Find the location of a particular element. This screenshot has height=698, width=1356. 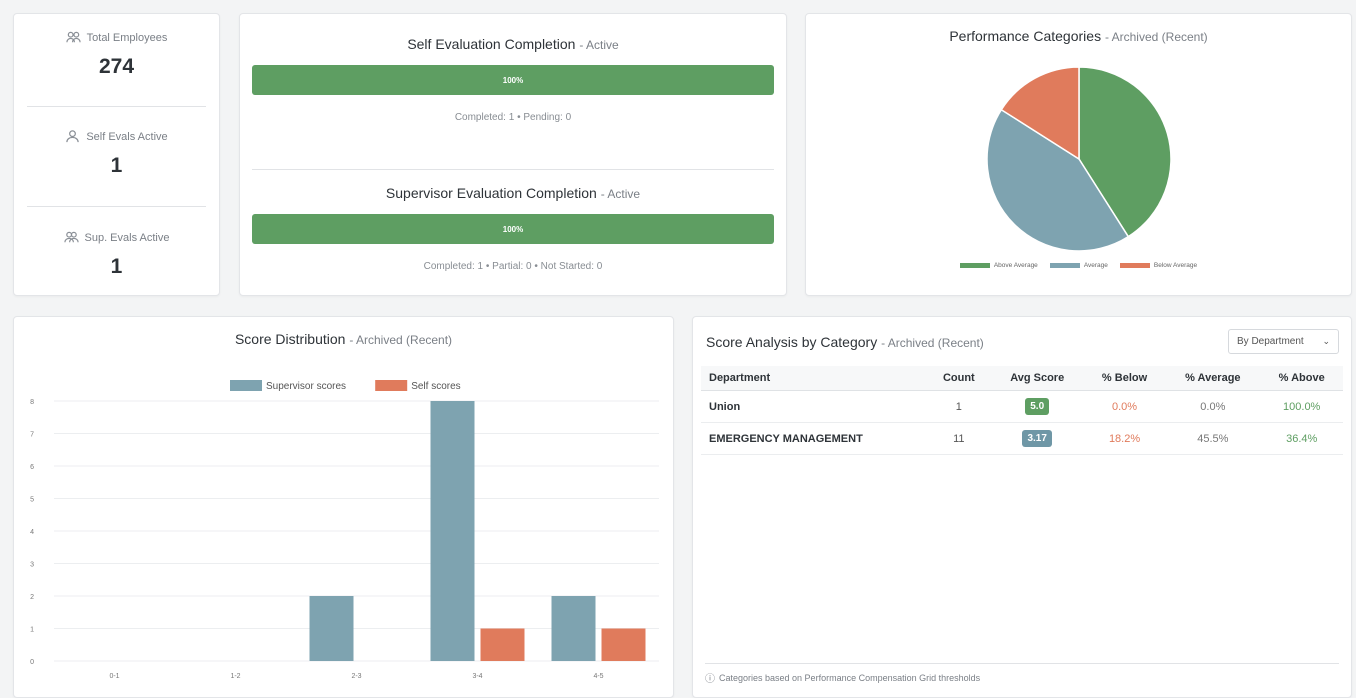

y-tick-label: 7 is located at coordinates (32, 435).